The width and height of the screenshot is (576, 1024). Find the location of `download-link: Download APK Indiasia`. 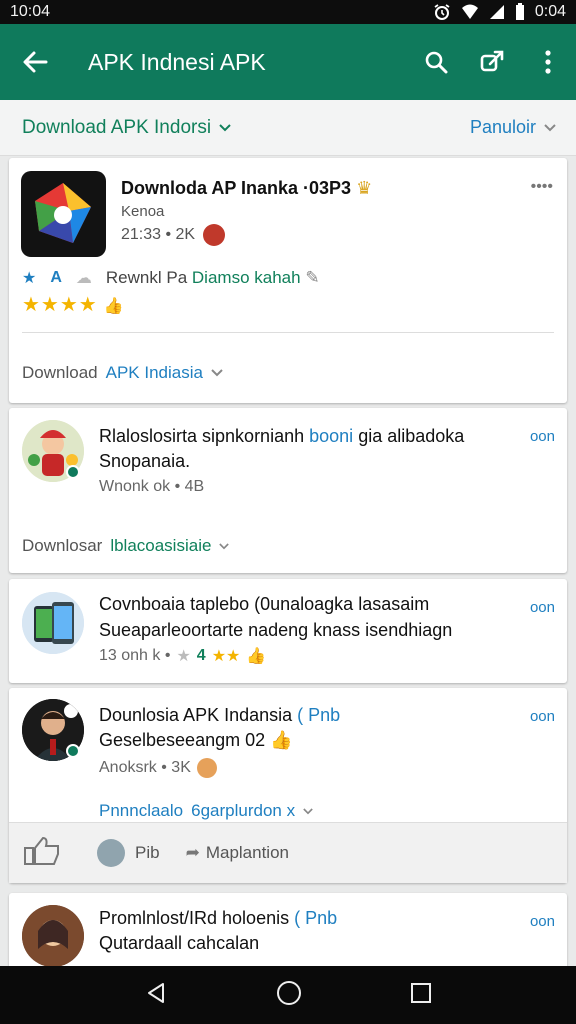

download-link: Download APK Indiasia is located at coordinates (122, 373).